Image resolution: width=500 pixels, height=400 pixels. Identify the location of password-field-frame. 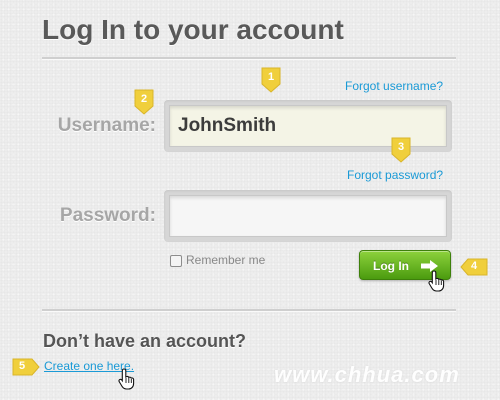
(308, 216).